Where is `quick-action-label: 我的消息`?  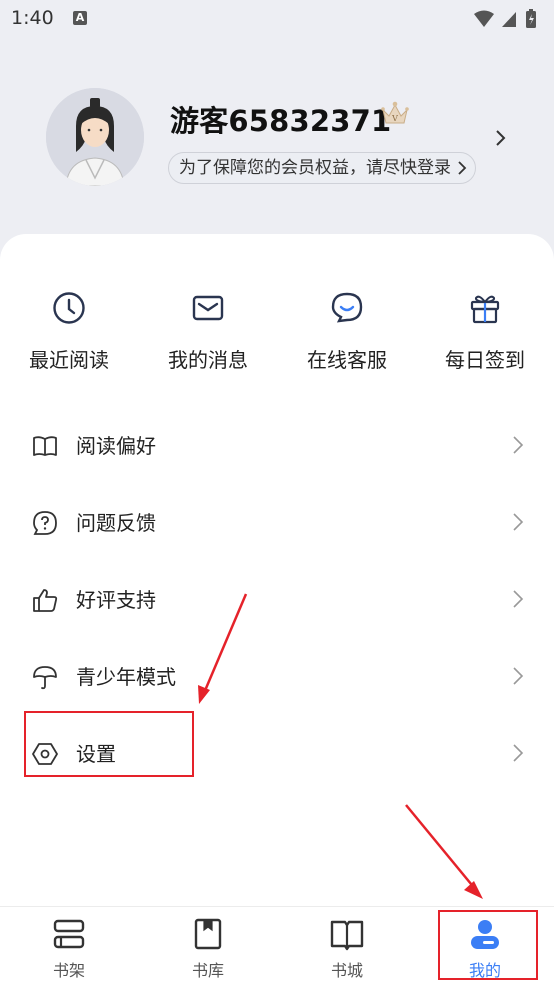 quick-action-label: 我的消息 is located at coordinates (208, 360).